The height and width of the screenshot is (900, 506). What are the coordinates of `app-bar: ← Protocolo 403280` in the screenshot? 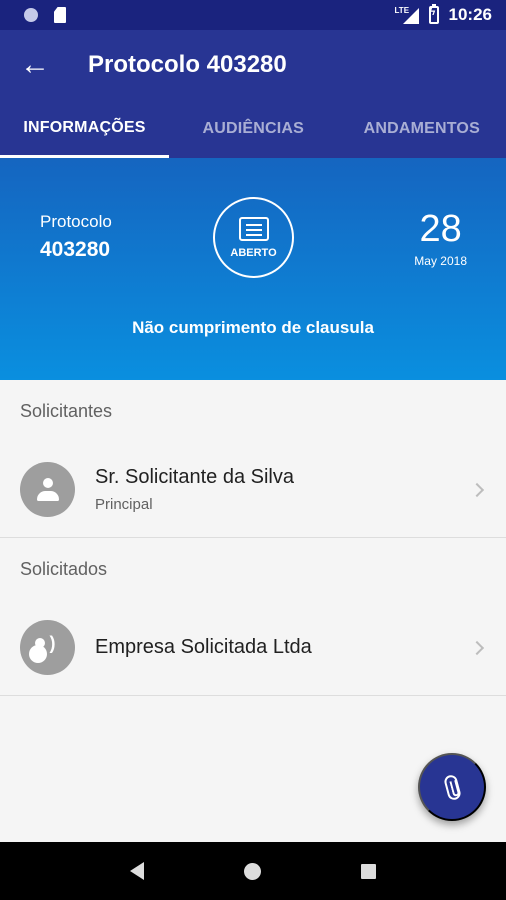 It's located at (253, 65).